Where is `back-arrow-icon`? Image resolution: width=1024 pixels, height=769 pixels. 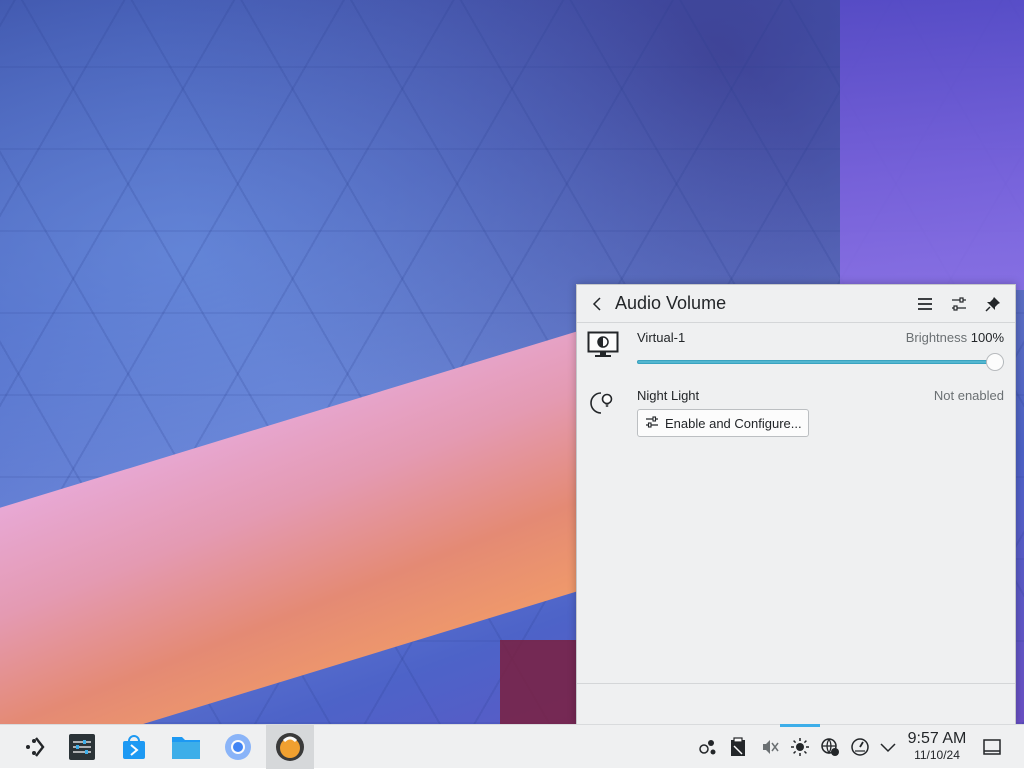
back-arrow-icon is located at coordinates (597, 304).